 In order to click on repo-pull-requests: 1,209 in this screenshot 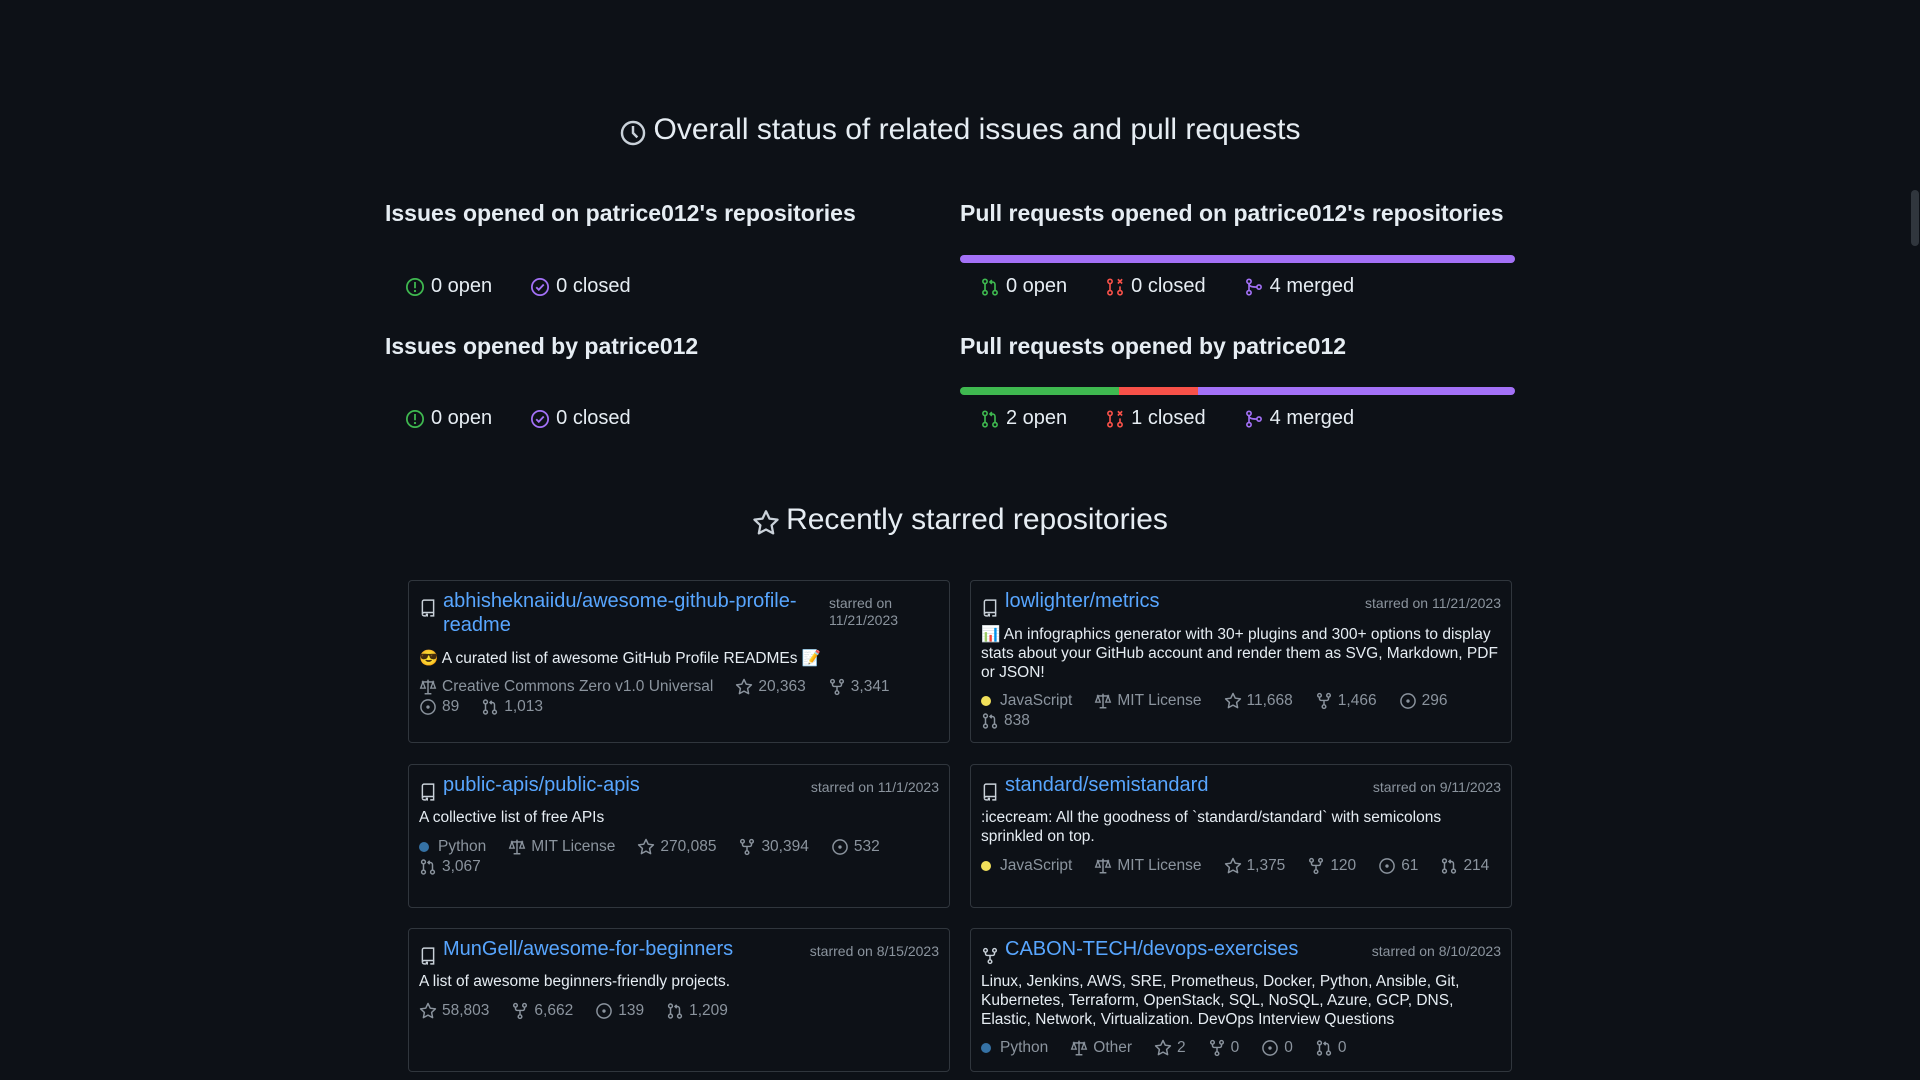, I will do `click(697, 1011)`.